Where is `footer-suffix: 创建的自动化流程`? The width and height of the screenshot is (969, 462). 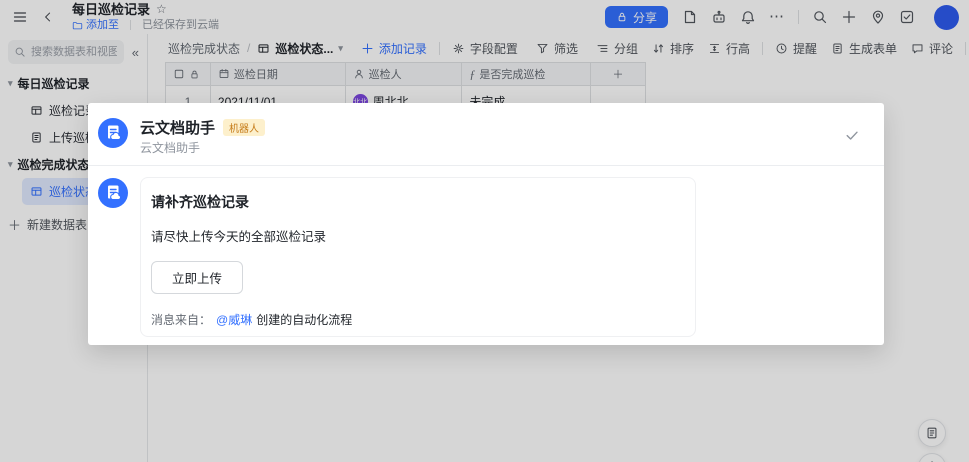
footer-suffix: 创建的自动化流程 is located at coordinates (304, 320).